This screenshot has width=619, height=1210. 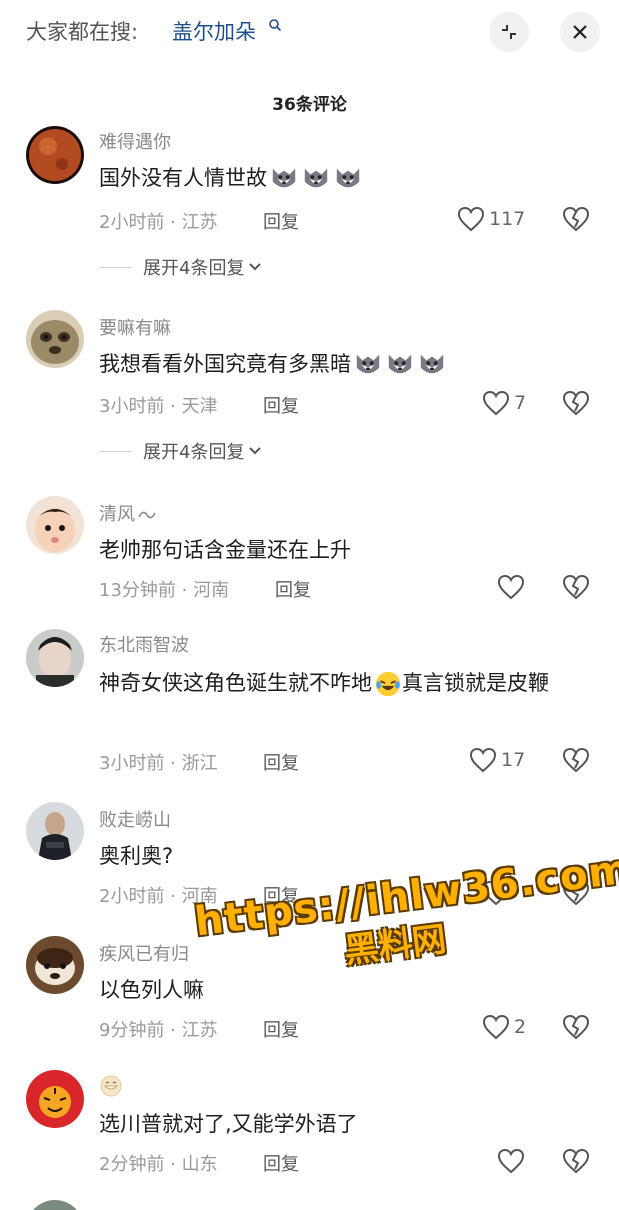 What do you see at coordinates (309, 391) in the screenshot?
I see `comment-item: 要嘛有嘛 我想看看外国究竟有多黑暗 3小时前 · 天津 回复 7 展开4条回复` at bounding box center [309, 391].